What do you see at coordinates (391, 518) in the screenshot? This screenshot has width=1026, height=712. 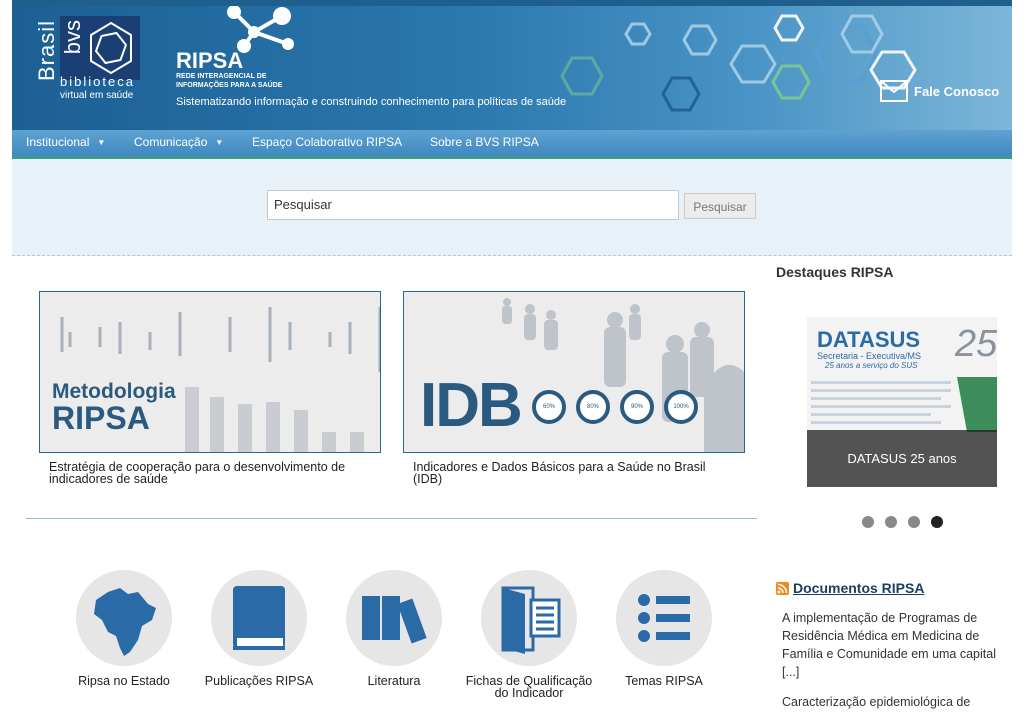 I see `content-divider` at bounding box center [391, 518].